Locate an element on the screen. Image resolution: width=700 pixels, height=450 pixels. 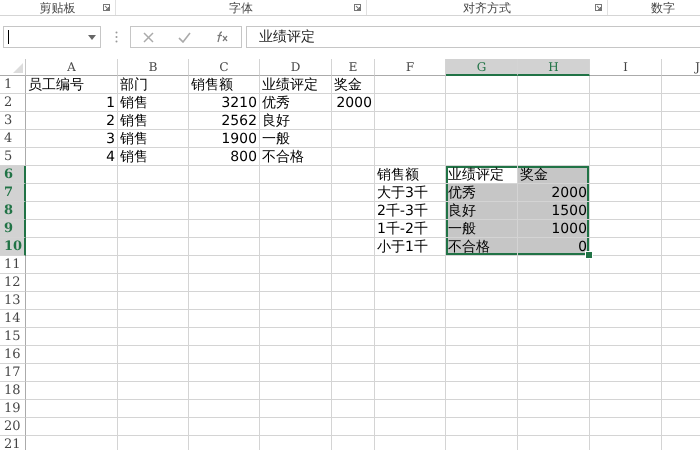
column-header: J is located at coordinates (681, 67).